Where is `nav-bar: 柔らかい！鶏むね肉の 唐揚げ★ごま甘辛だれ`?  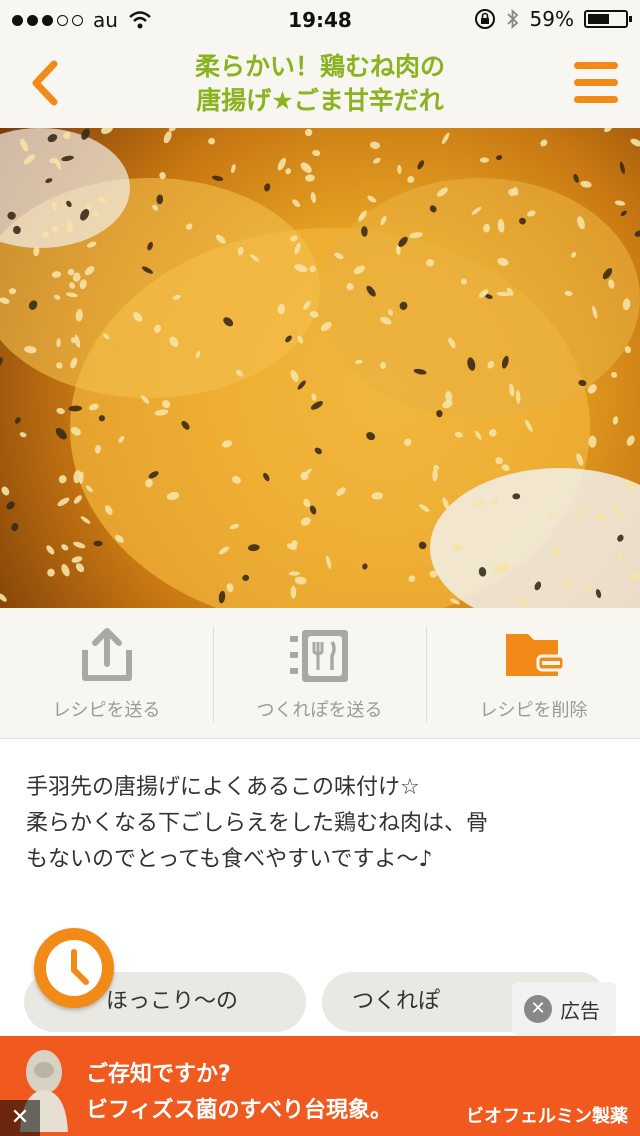
nav-bar: 柔らかい！鶏むね肉の 唐揚げ★ごま甘辛だれ is located at coordinates (320, 84).